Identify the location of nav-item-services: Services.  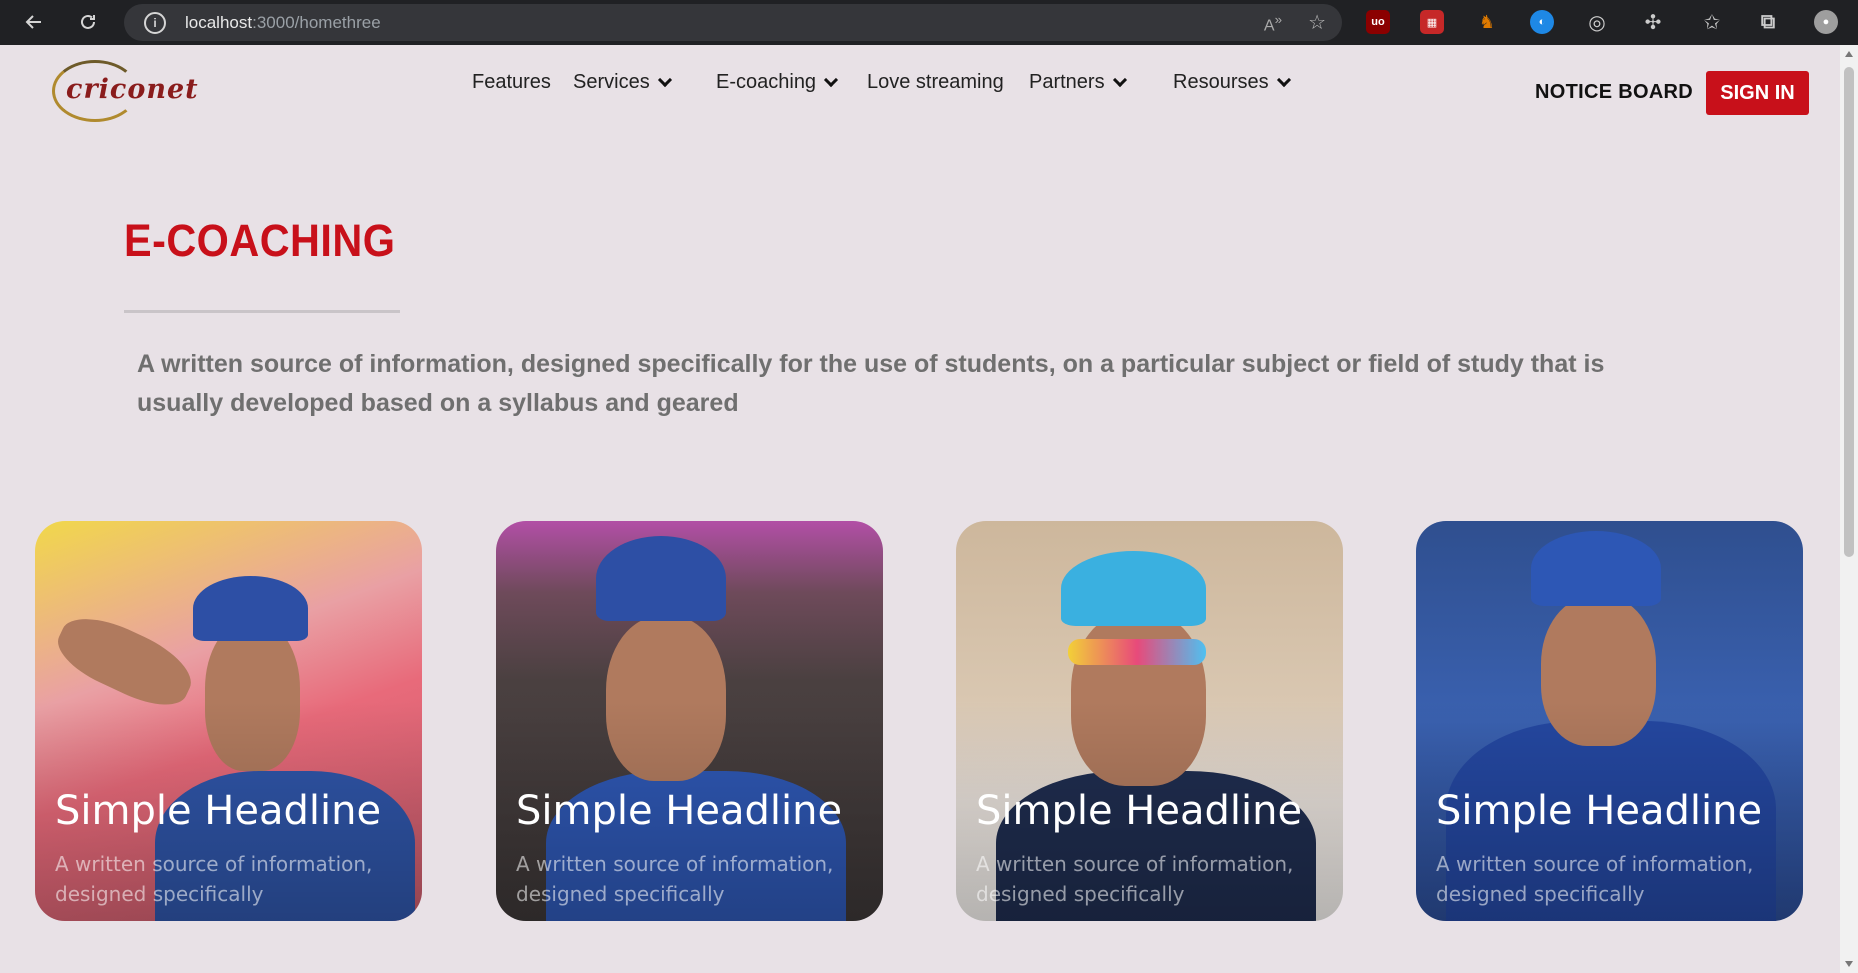
(622, 82).